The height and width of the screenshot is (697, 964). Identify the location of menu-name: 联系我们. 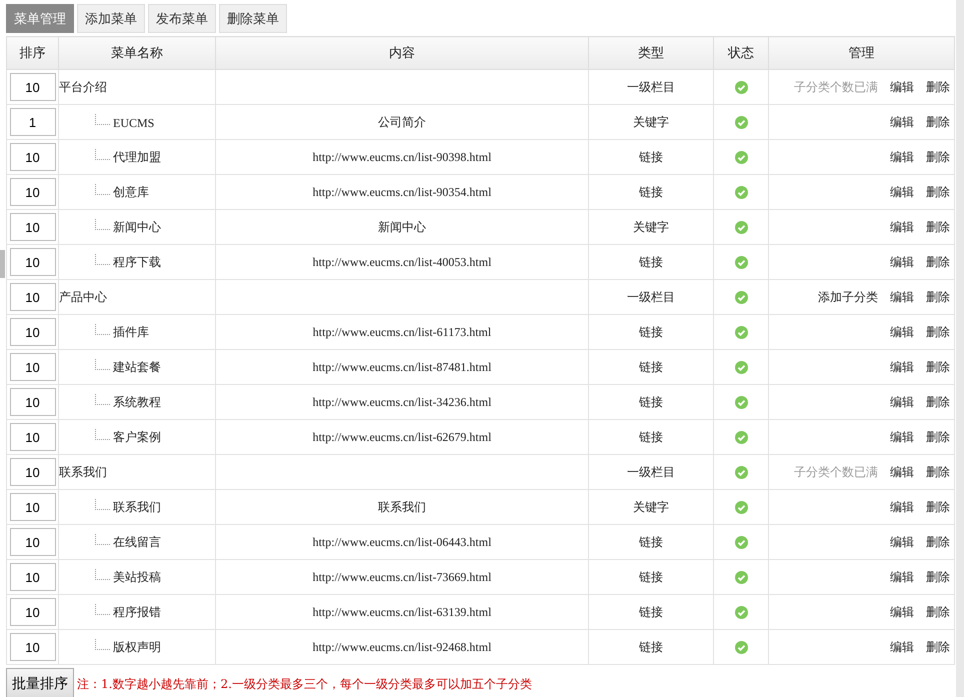
(83, 471).